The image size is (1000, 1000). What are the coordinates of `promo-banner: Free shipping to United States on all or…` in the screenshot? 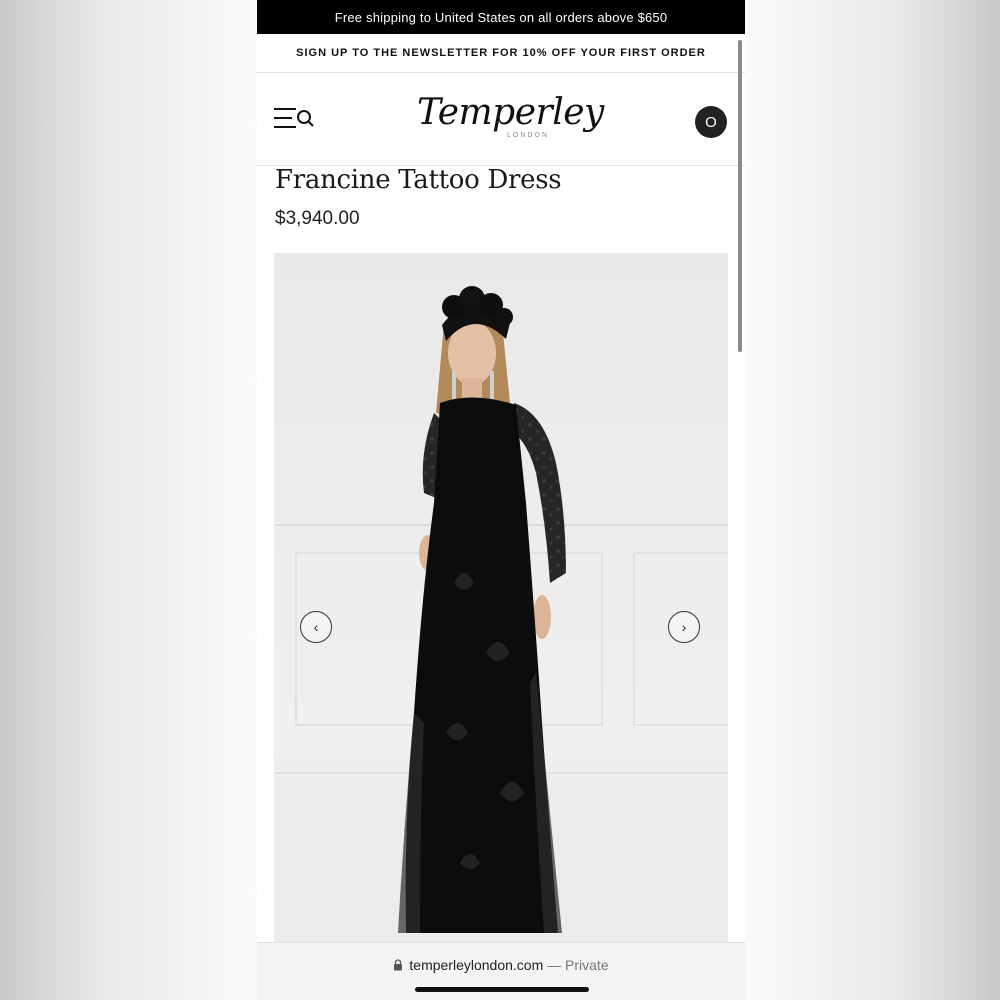 It's located at (501, 17).